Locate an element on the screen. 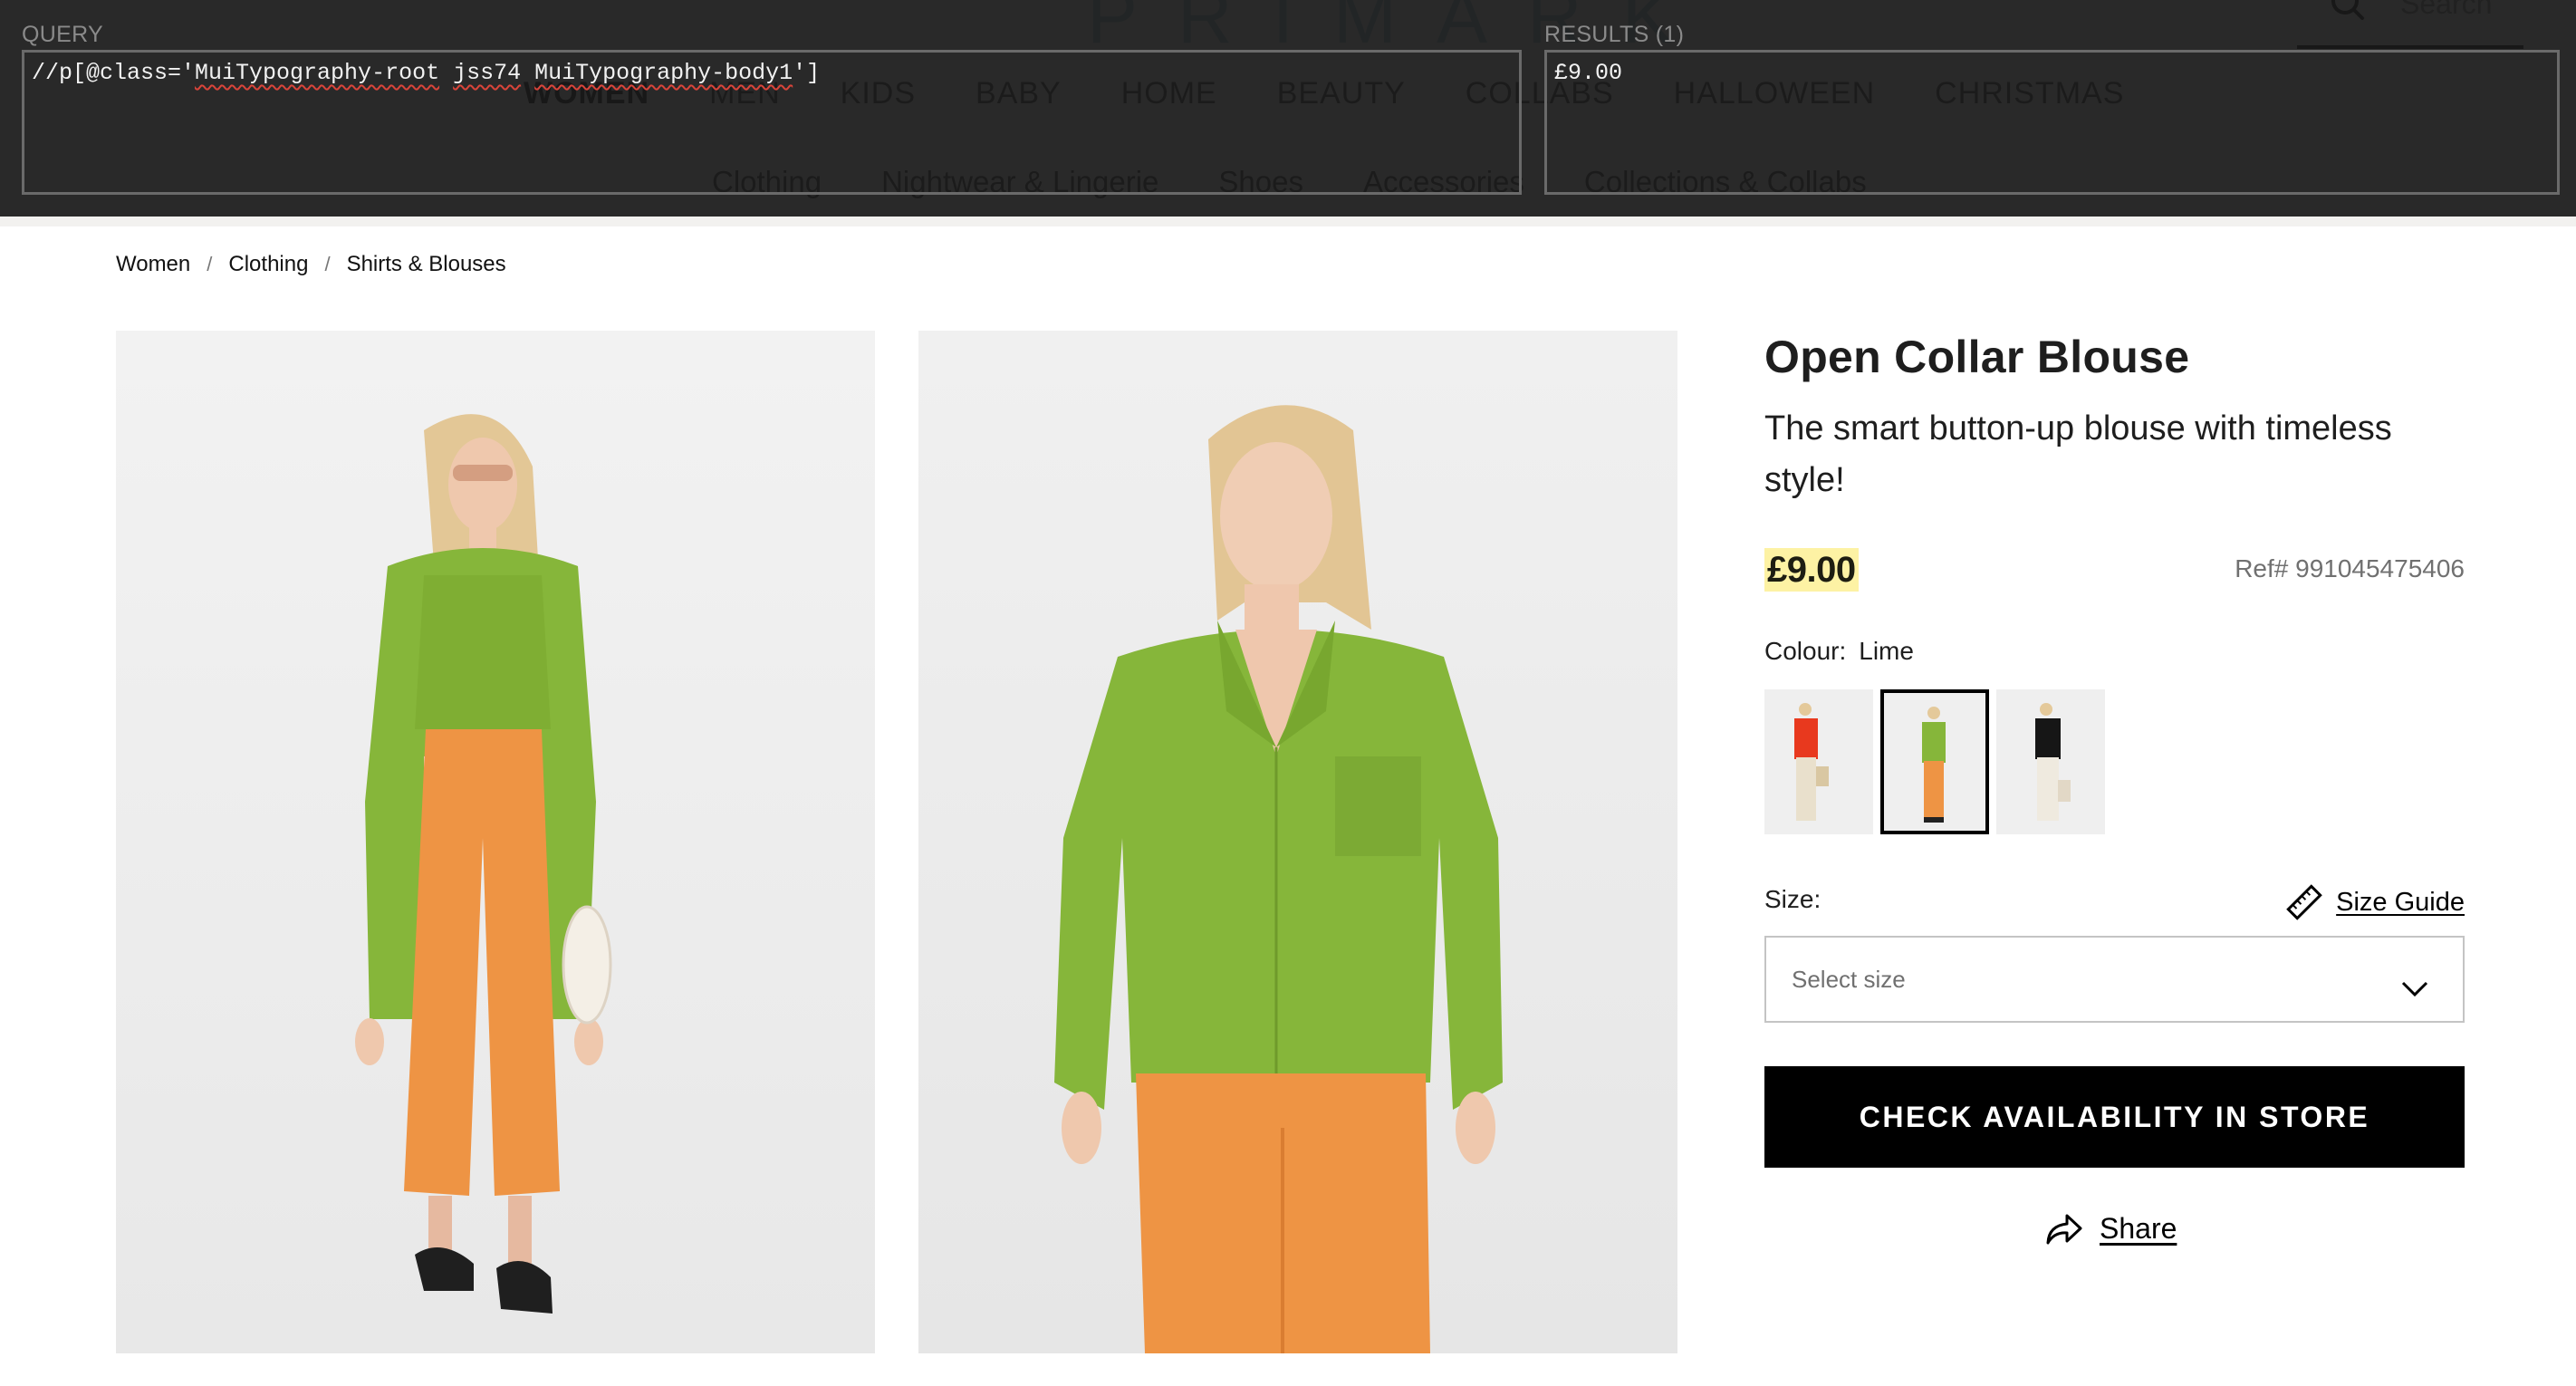  check-availability-button: CHECK AVAILABILITY IN STORE is located at coordinates (2114, 1117).